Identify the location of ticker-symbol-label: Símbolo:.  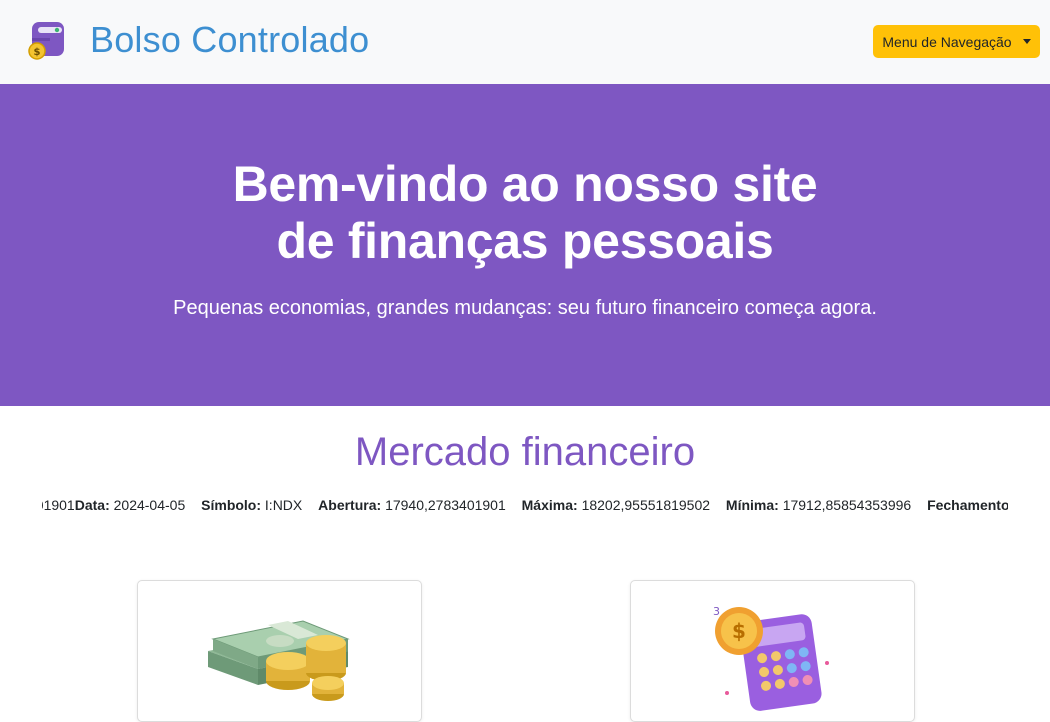
(231, 505).